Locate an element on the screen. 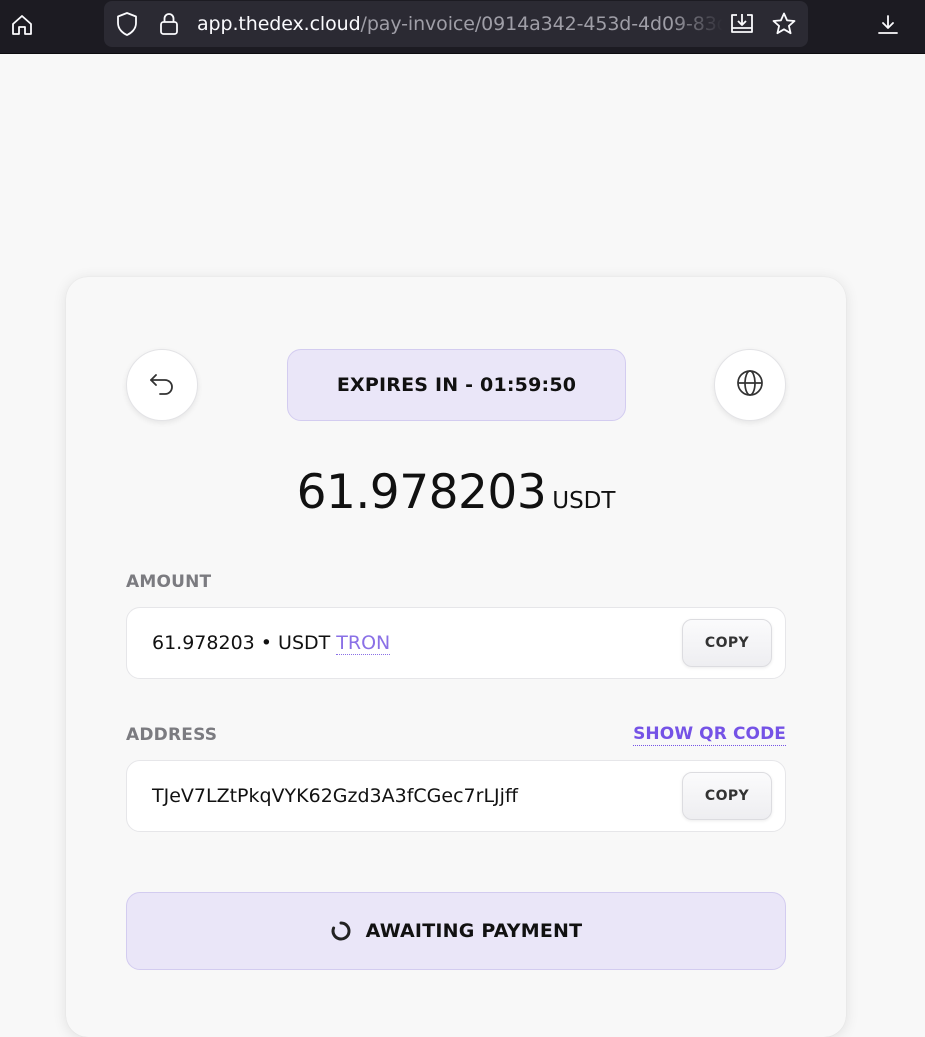 The image size is (925, 1037). address-value: TJeV7LZtPkqVYK62Gzd3A3fCGec7rLJjff is located at coordinates (335, 796).